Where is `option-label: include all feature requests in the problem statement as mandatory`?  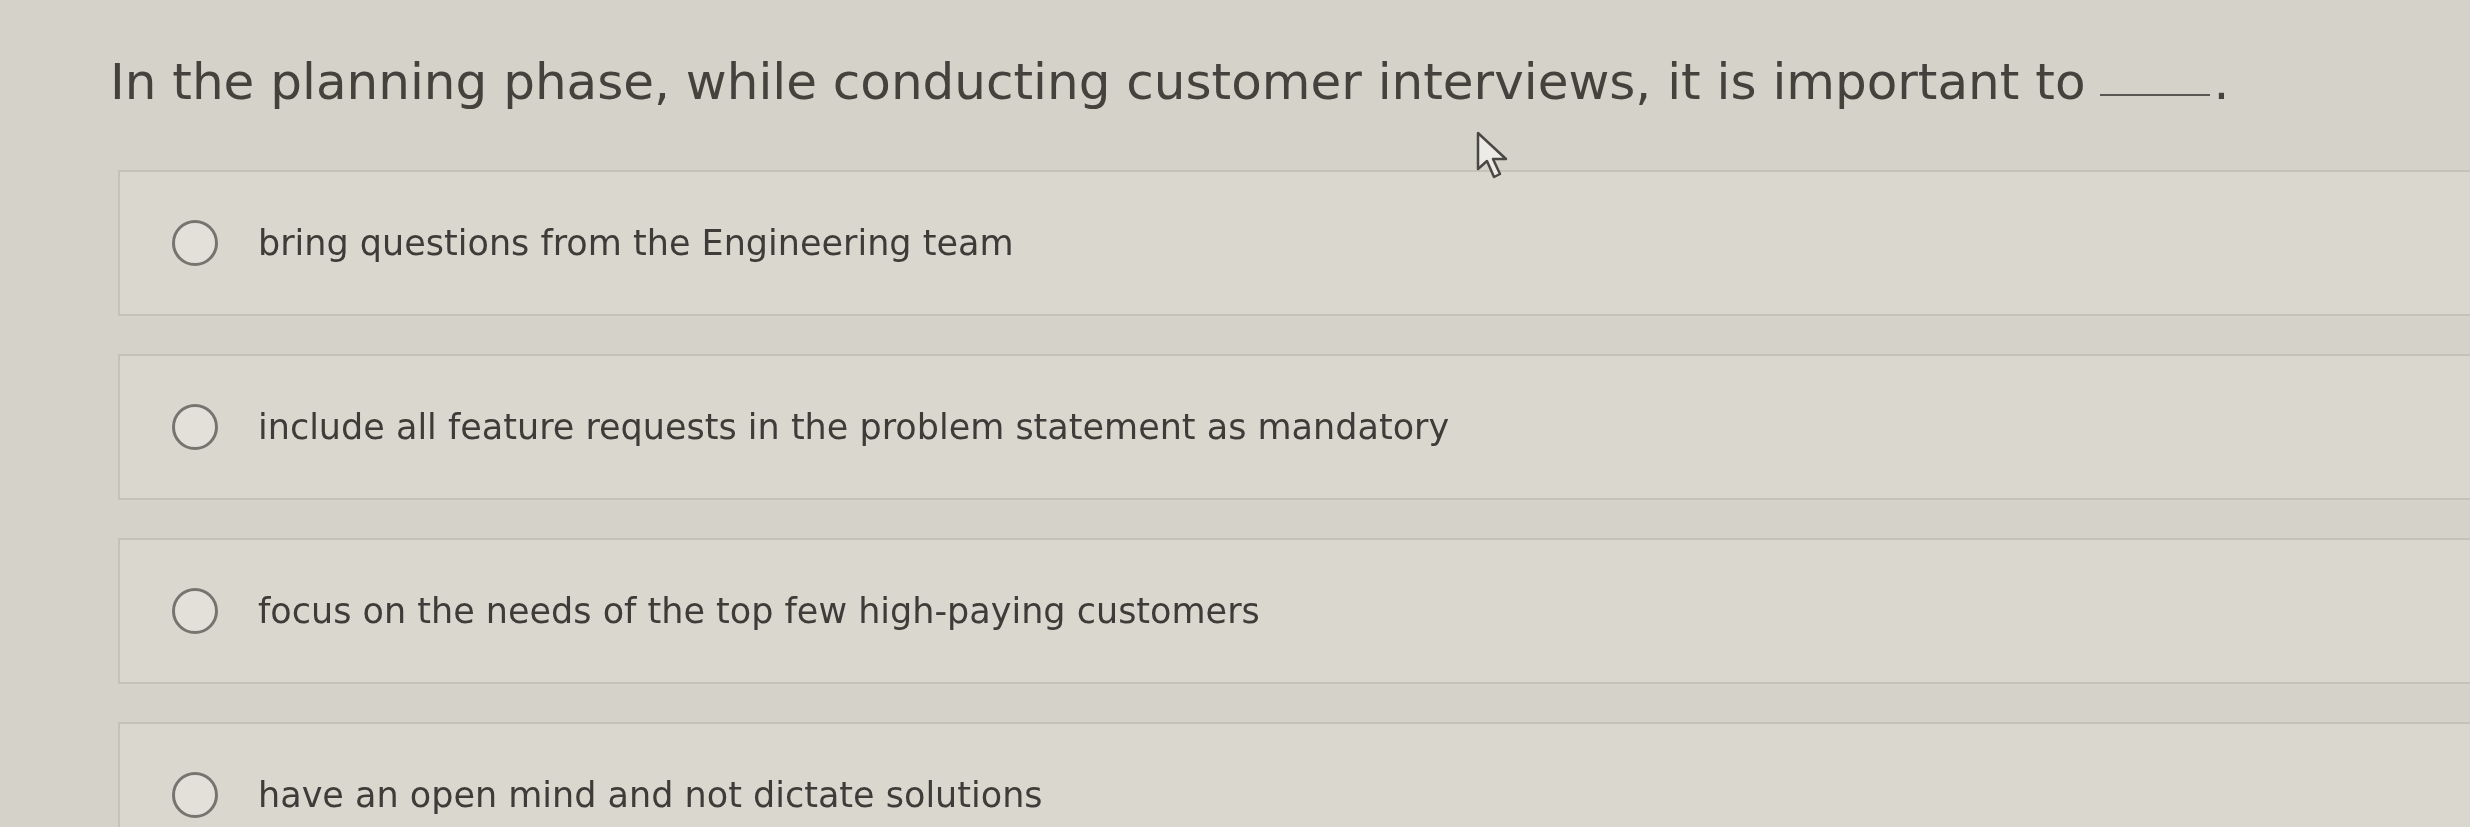 option-label: include all feature requests in the problem statement as mandatory is located at coordinates (854, 427).